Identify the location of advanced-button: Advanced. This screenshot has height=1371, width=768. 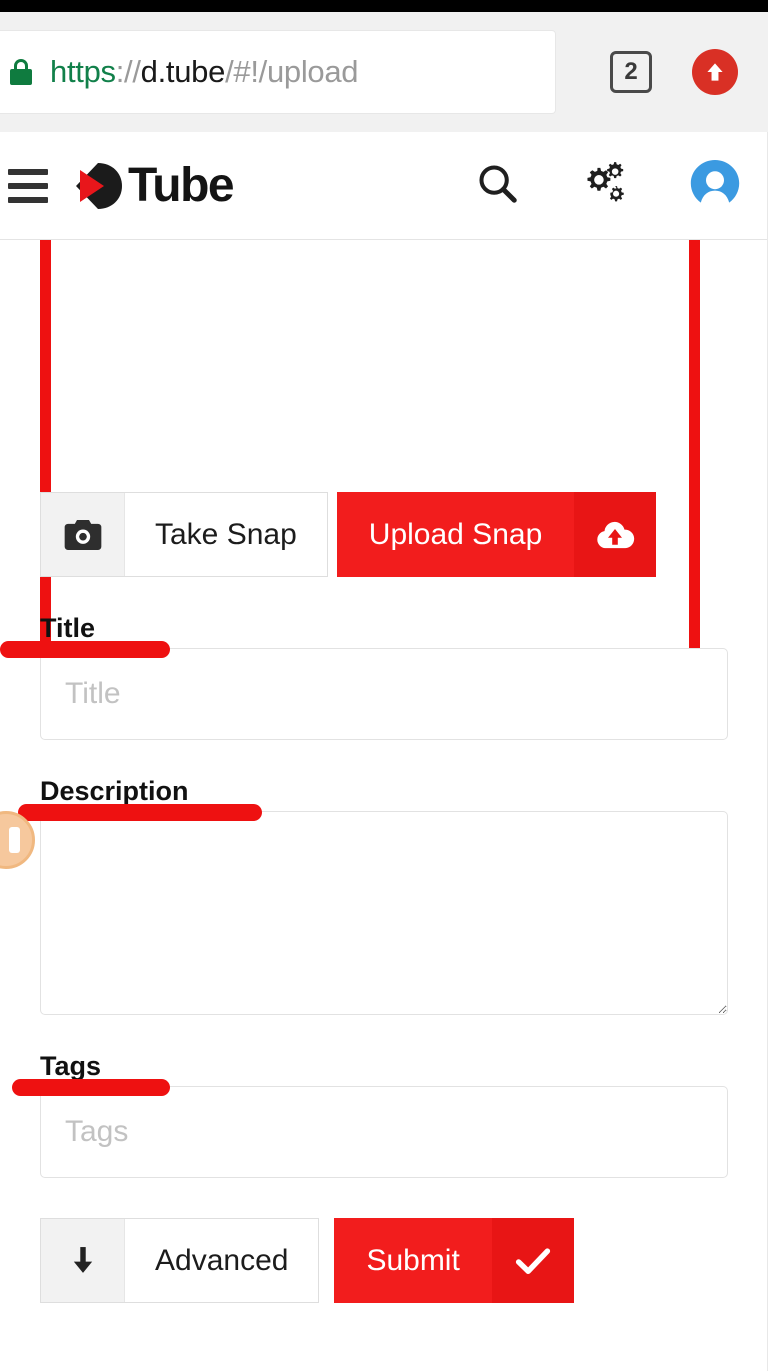
(180, 1260).